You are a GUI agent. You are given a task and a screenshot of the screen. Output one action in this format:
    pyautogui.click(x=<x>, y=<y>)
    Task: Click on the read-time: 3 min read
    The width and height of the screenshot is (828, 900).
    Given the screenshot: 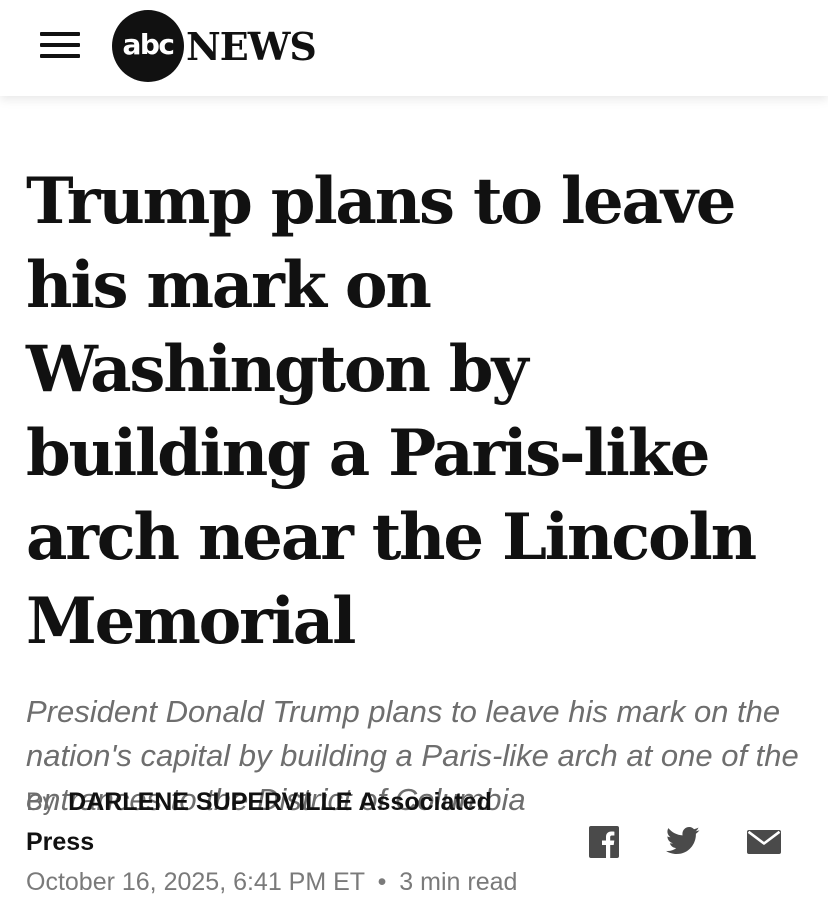 What is the action you would take?
    pyautogui.click(x=458, y=882)
    